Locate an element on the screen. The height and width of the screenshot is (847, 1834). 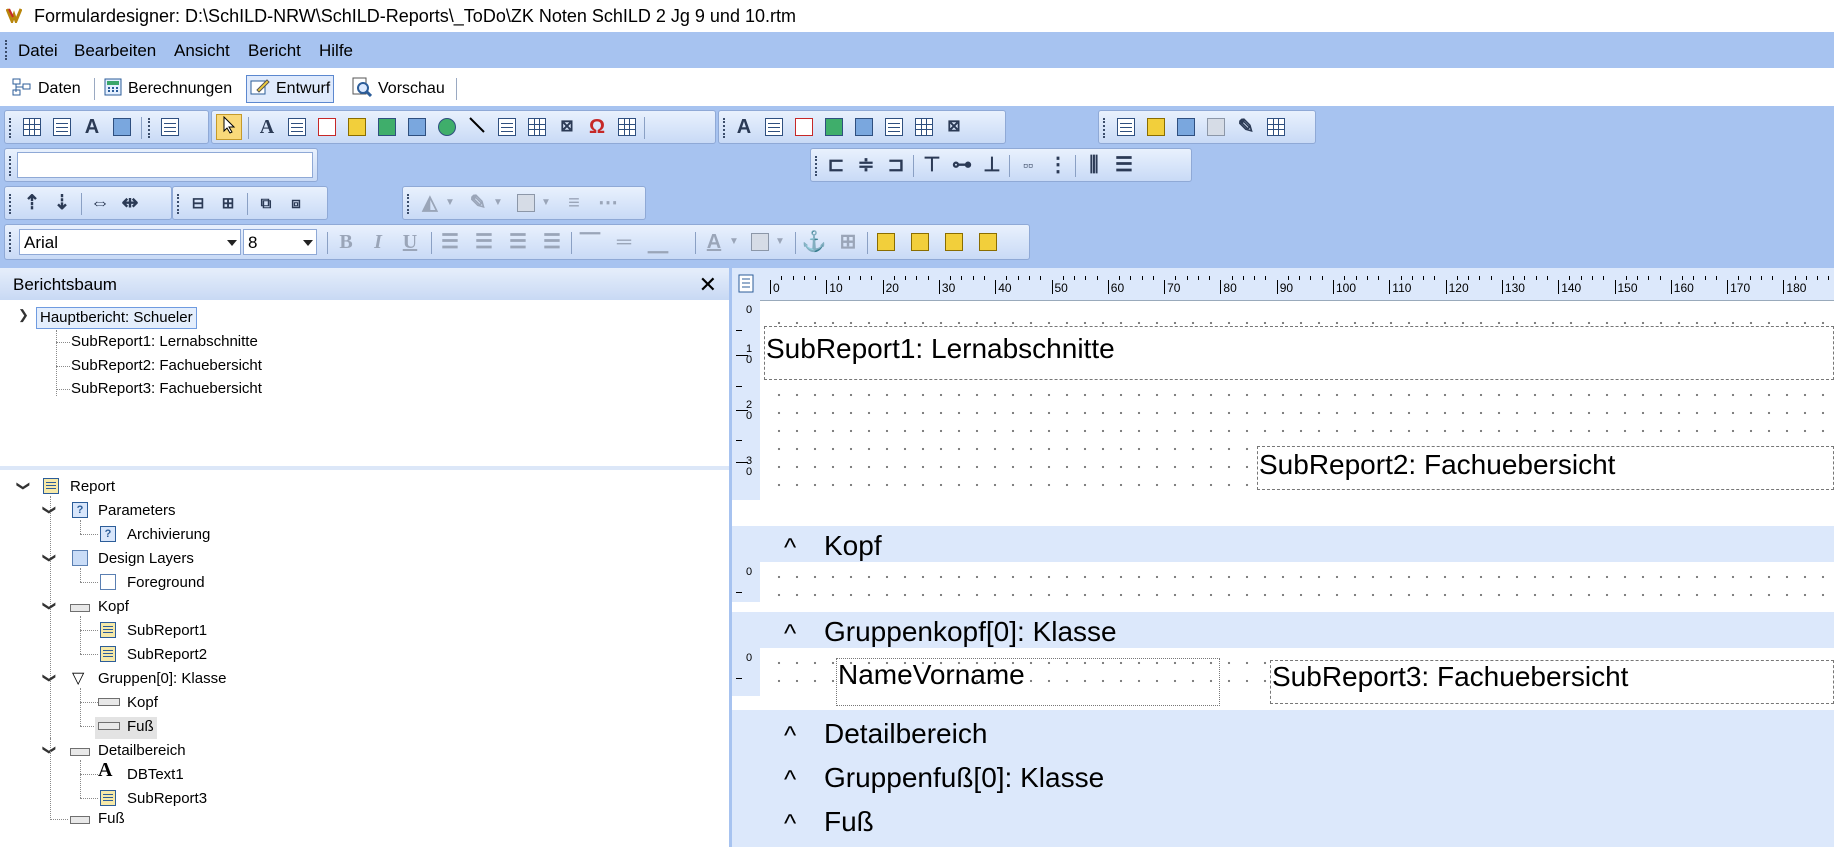
tree-node-gruppen-kopf: Kopf is located at coordinates (142, 702).